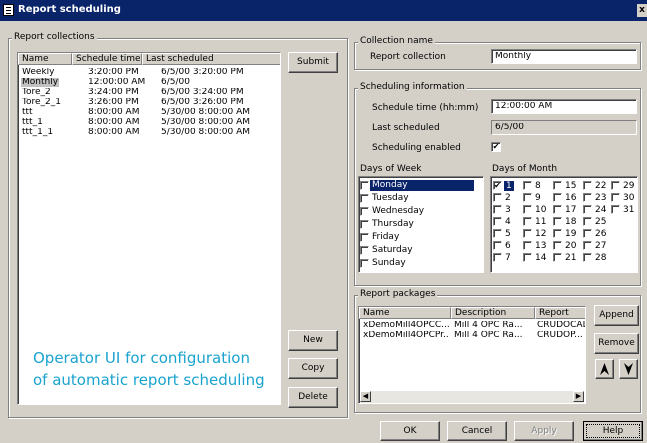  Describe the element at coordinates (364, 211) in the screenshot. I see `day-wednesday-checkbox` at that location.